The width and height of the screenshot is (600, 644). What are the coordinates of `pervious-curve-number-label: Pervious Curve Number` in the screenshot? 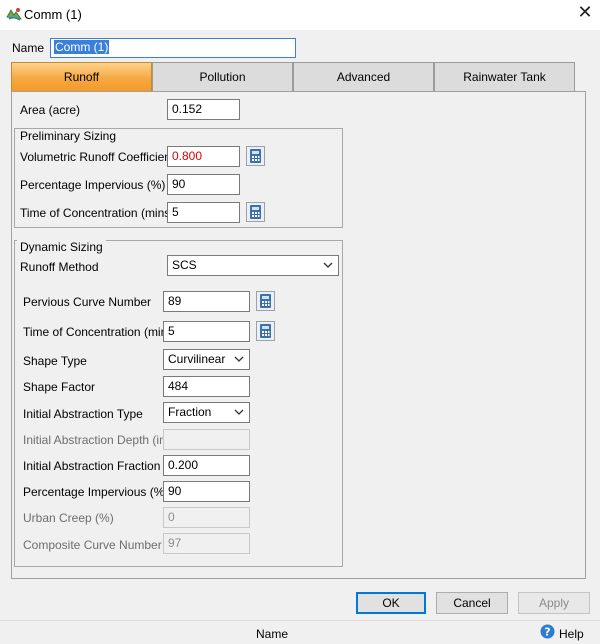 It's located at (87, 302).